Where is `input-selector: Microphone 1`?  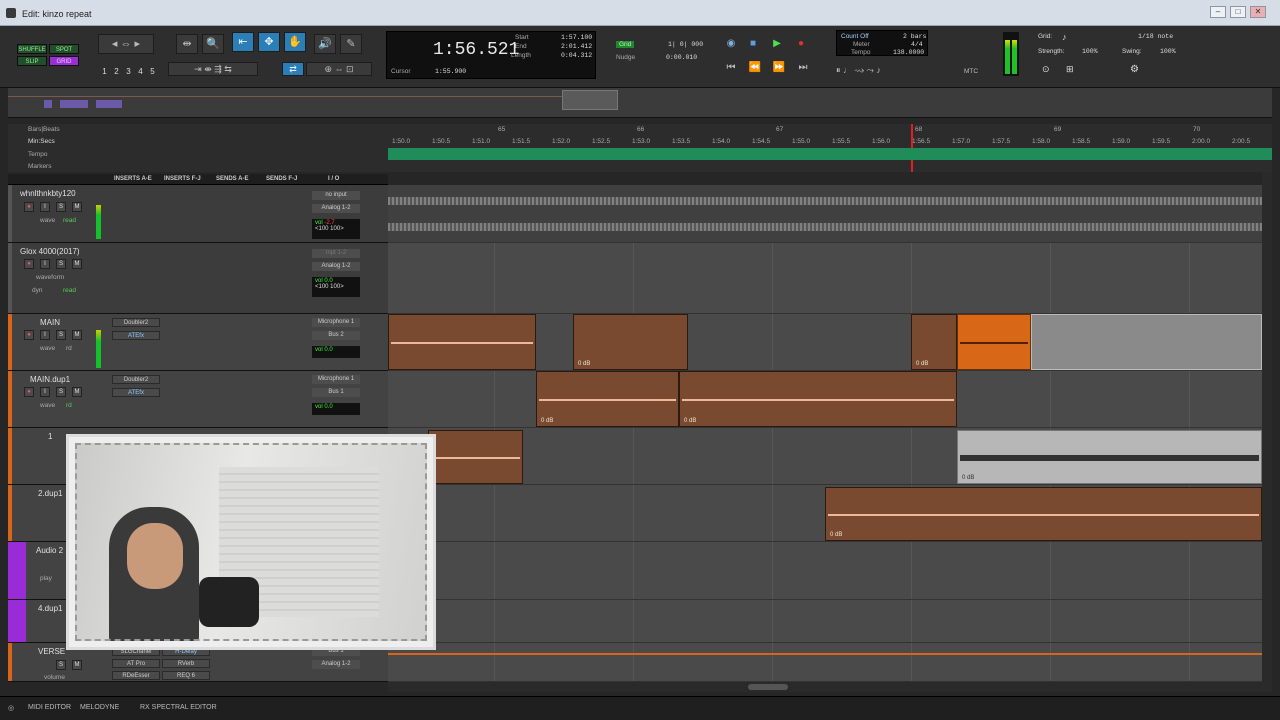
input-selector: Microphone 1 is located at coordinates (336, 379).